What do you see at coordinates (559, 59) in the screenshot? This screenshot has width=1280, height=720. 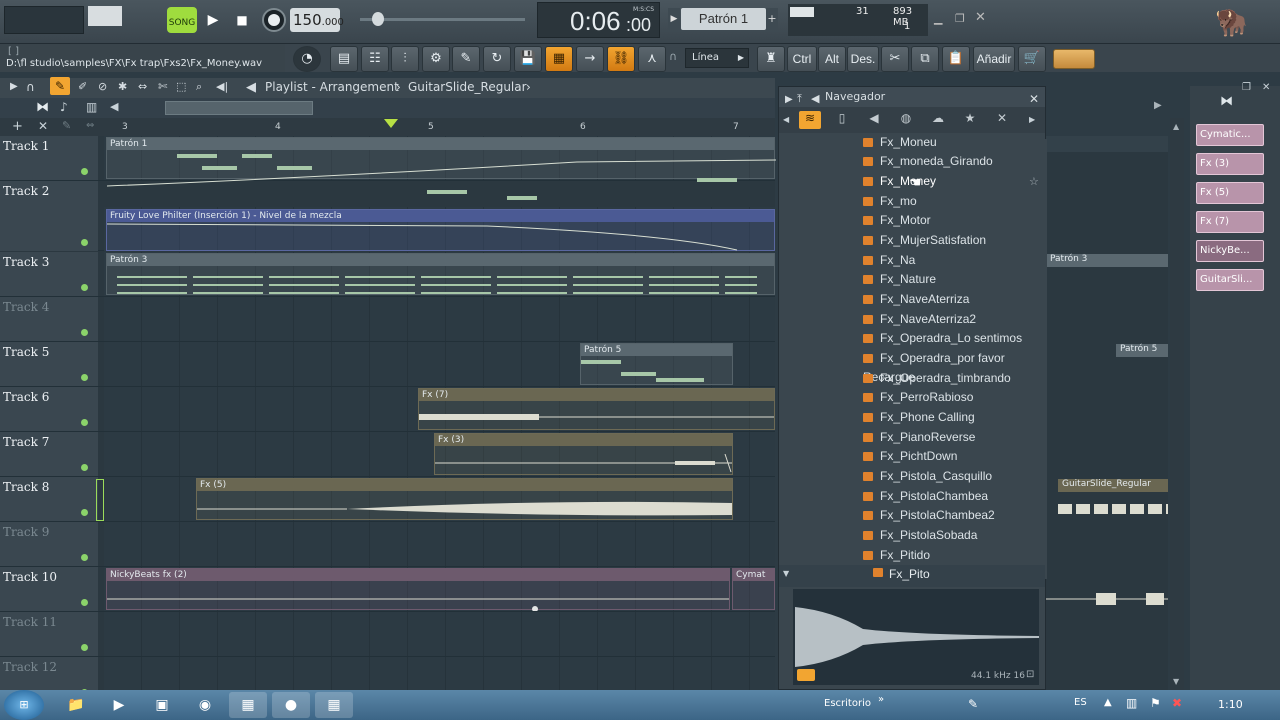 I see `playlist-view-icon: ▦` at bounding box center [559, 59].